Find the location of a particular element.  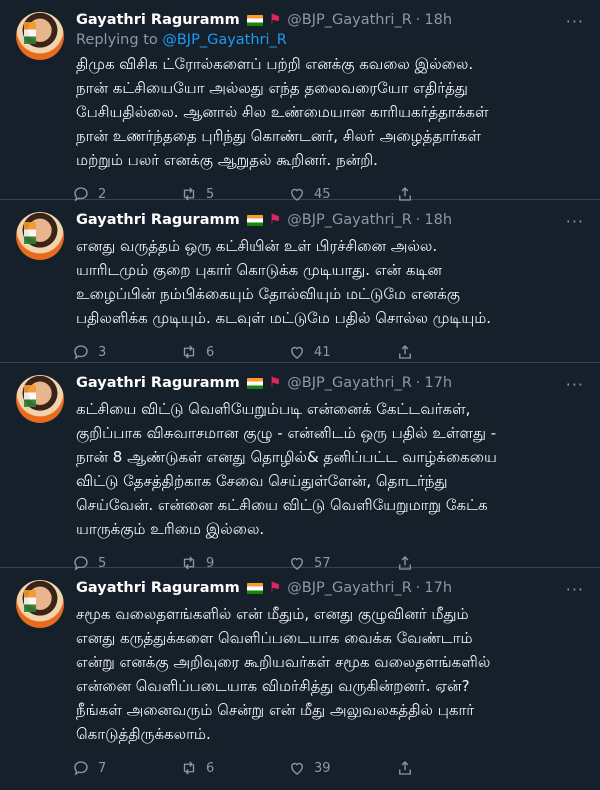

tweet-actions: 7 6 39 is located at coordinates (328, 768).